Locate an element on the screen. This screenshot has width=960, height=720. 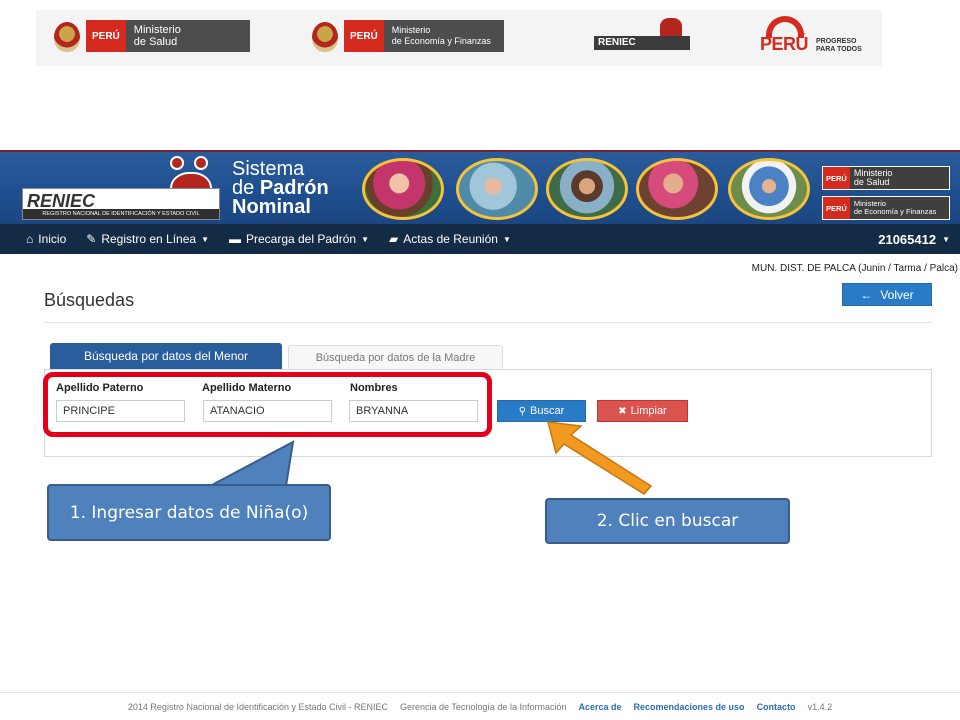
buscar-button-label: Buscar is located at coordinates (547, 411).